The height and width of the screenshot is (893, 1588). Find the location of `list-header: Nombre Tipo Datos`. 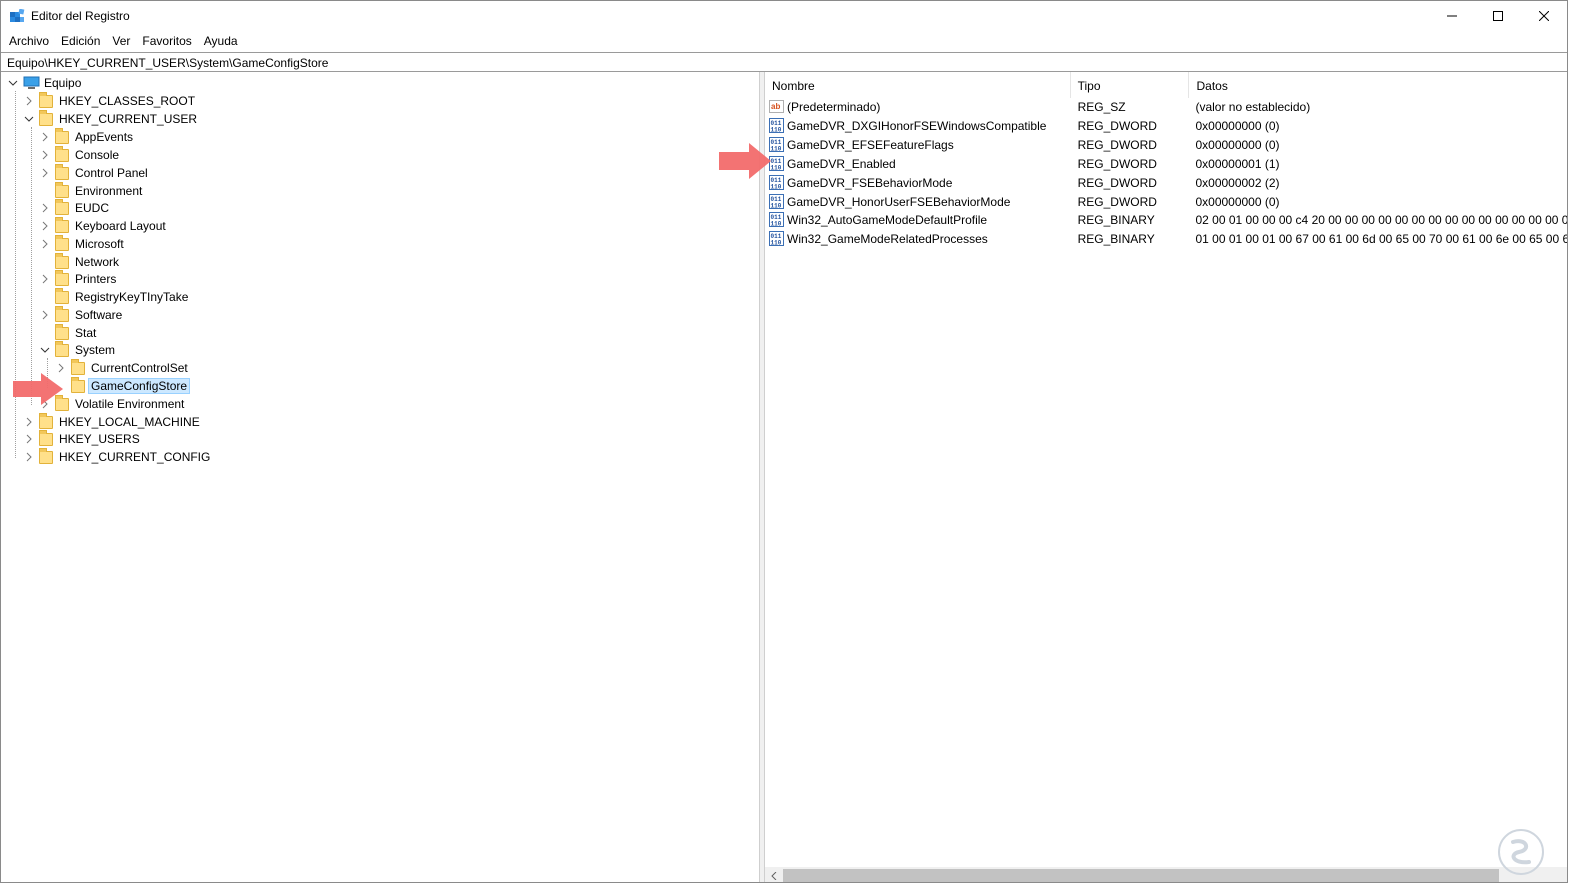

list-header: Nombre Tipo Datos is located at coordinates (1166, 85).